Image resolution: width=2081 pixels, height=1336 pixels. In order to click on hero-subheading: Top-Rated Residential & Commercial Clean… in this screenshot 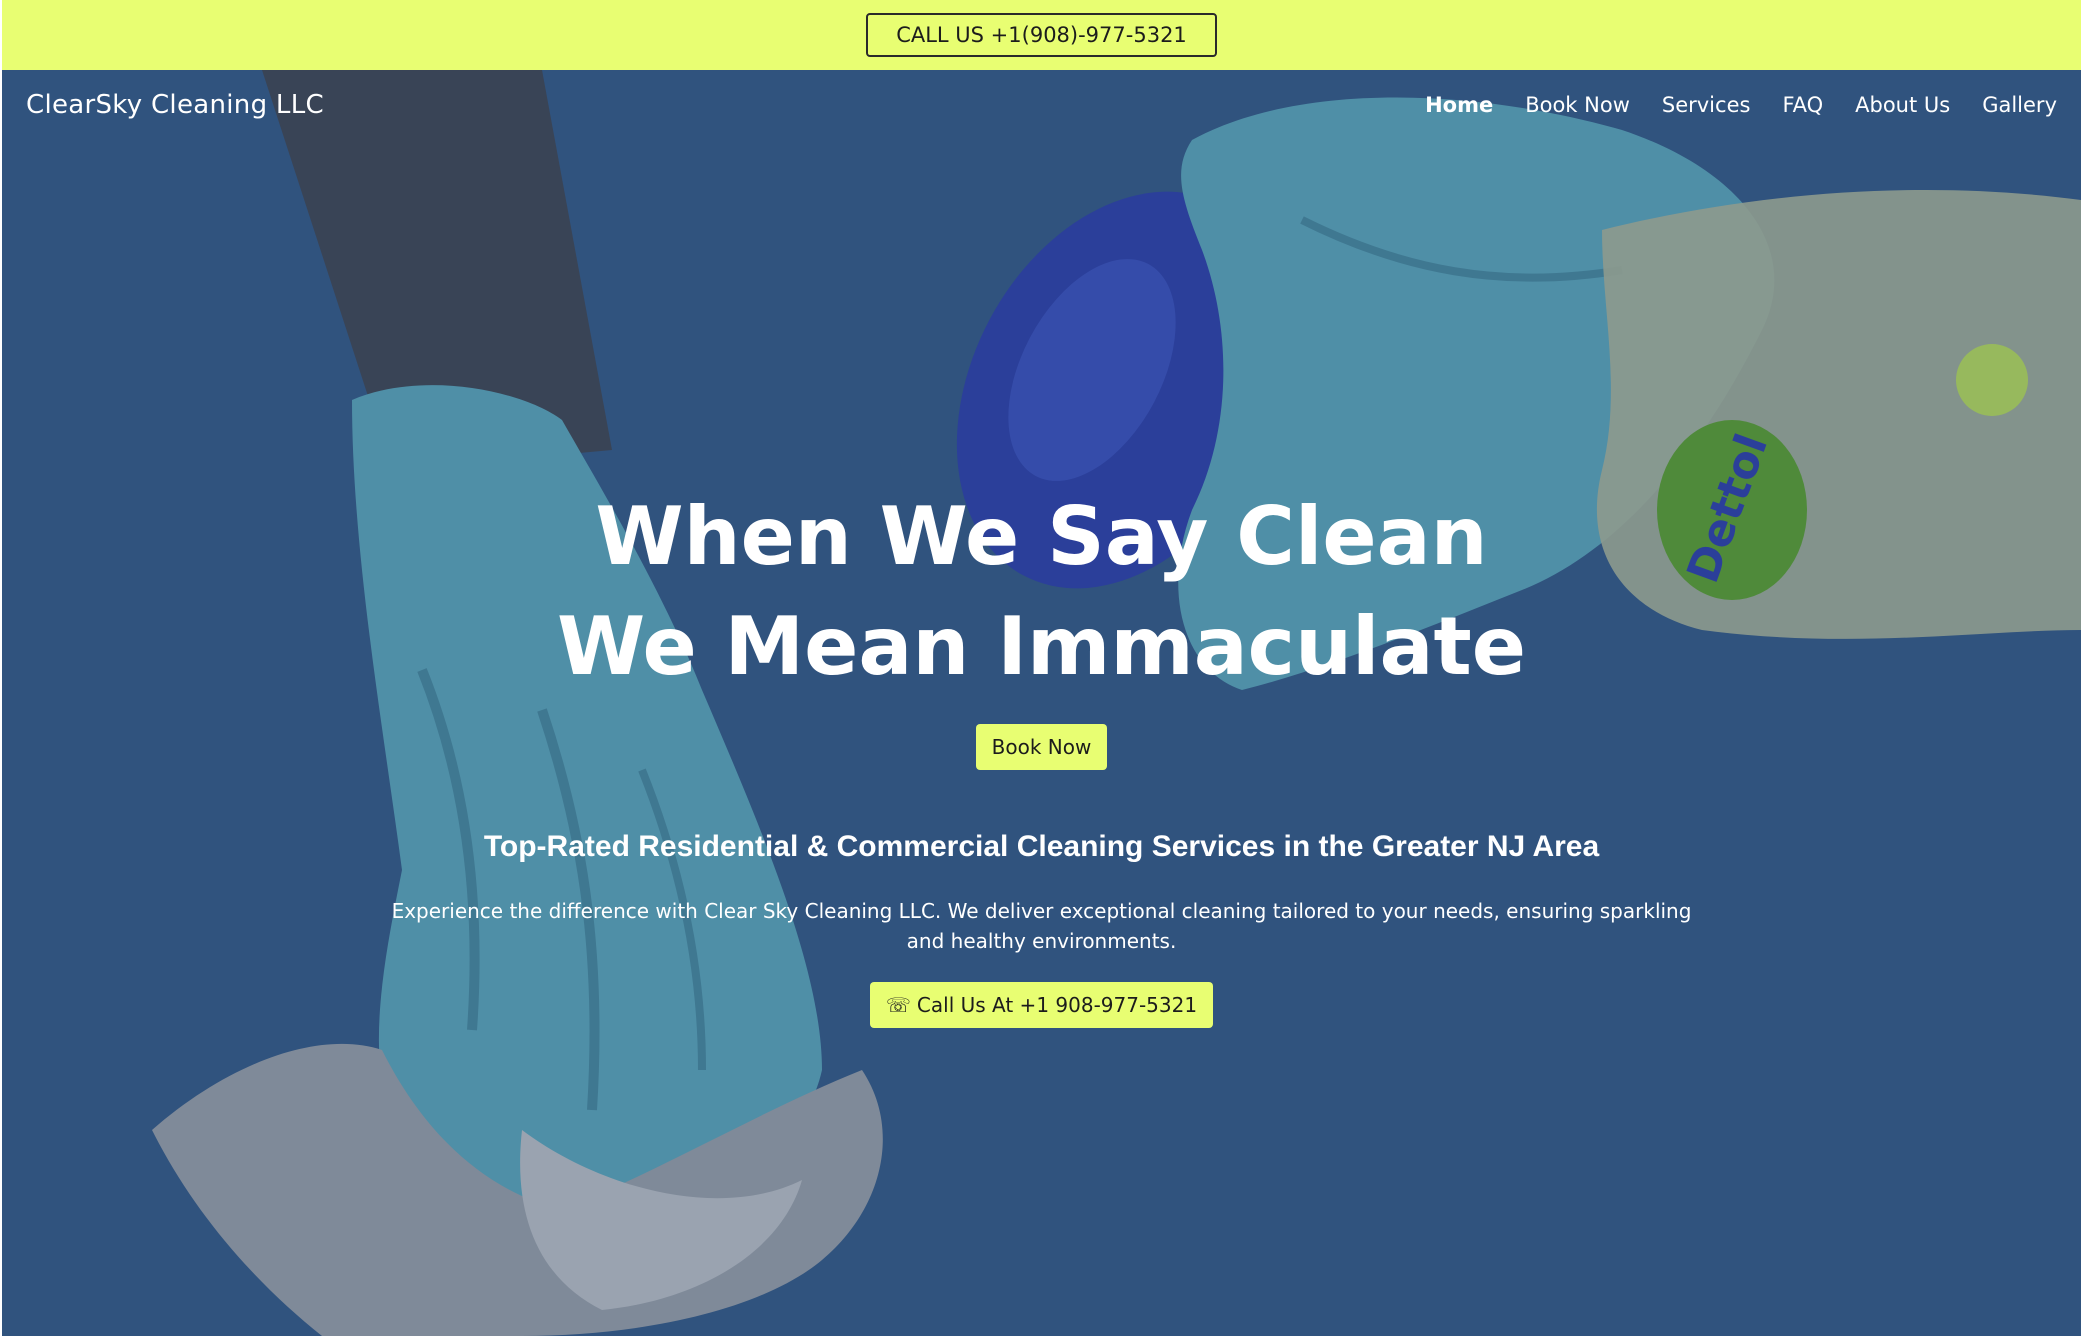, I will do `click(1041, 846)`.